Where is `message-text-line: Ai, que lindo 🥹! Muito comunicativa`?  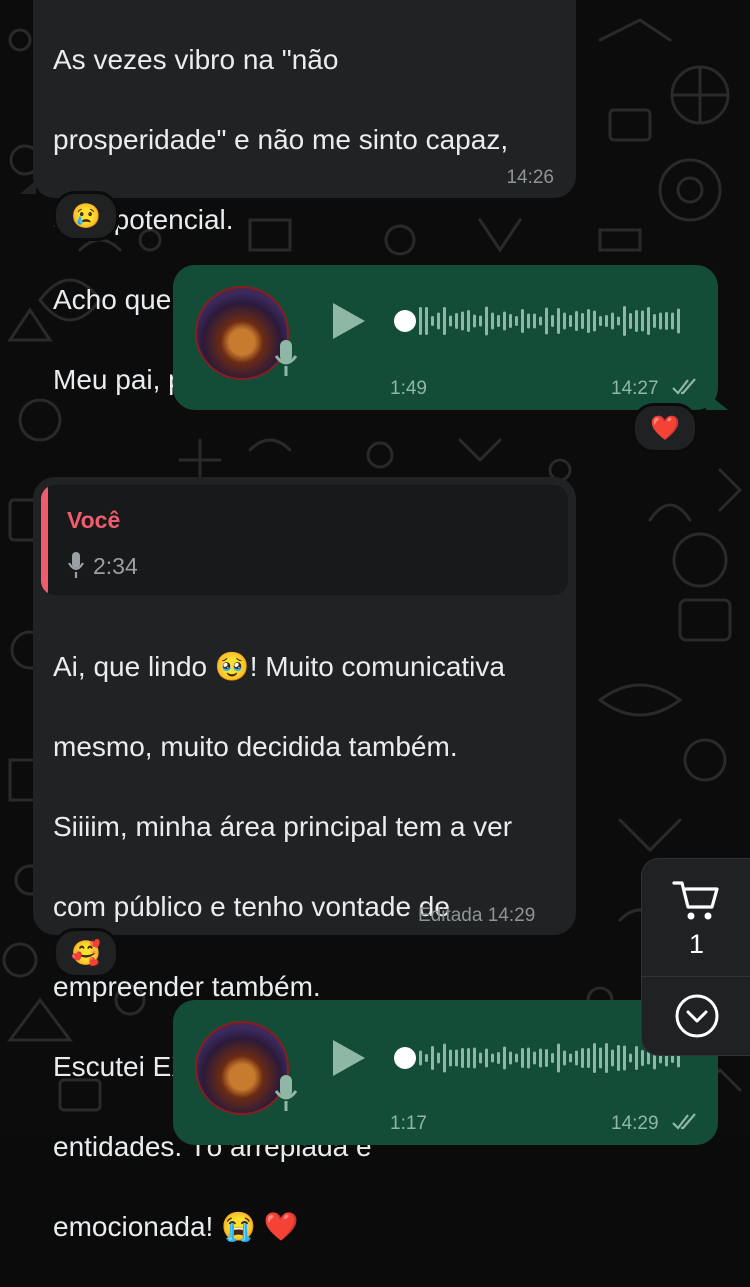
message-text-line: Ai, que lindo 🥹! Muito comunicativa is located at coordinates (279, 666).